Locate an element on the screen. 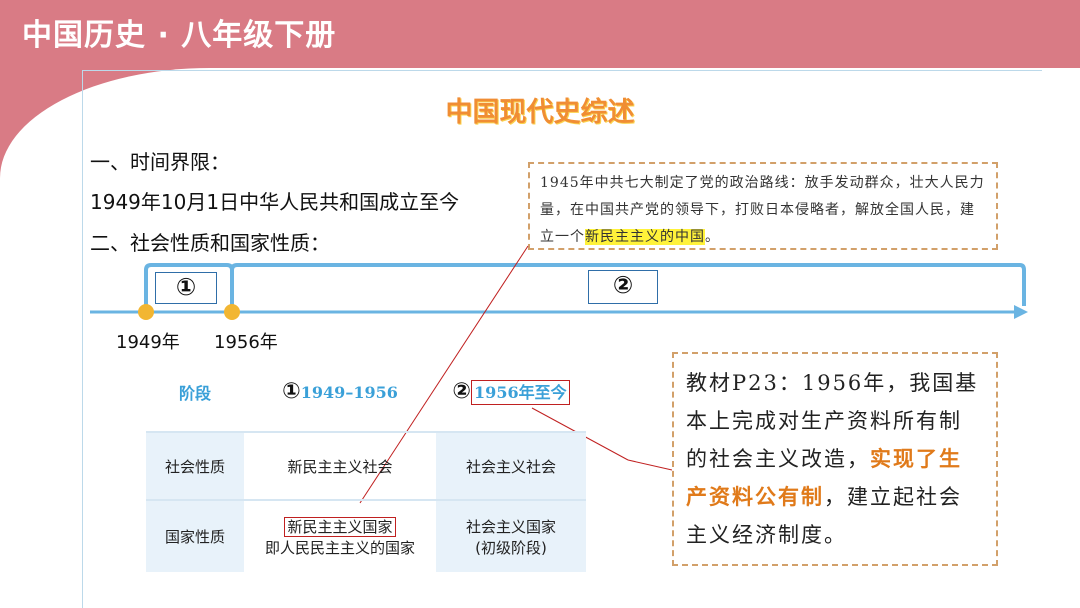 The height and width of the screenshot is (608, 1080). table-header-period2: ② 1956年至今 is located at coordinates (511, 392).